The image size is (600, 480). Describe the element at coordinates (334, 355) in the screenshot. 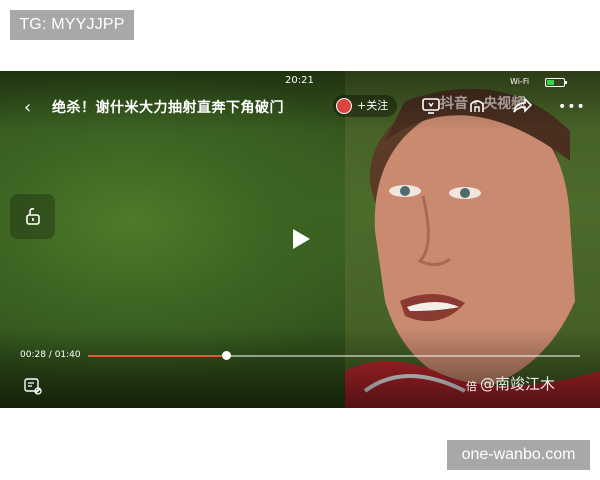

I see `progress-track` at that location.